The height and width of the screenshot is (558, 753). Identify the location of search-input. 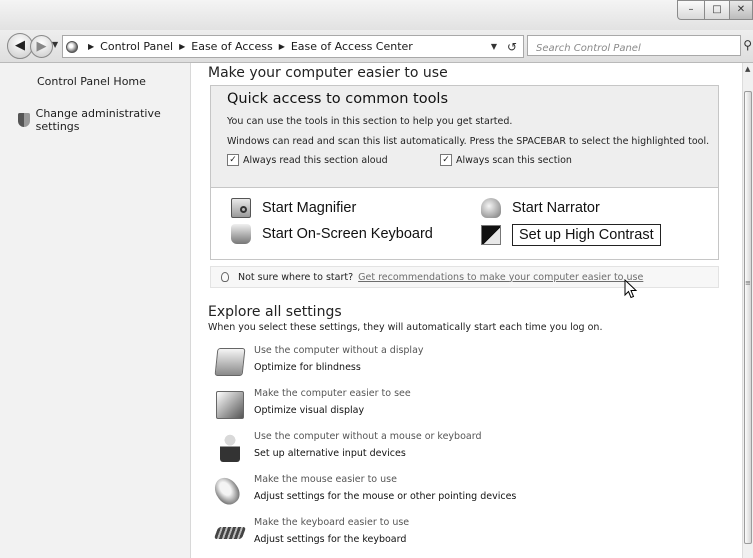
(627, 48).